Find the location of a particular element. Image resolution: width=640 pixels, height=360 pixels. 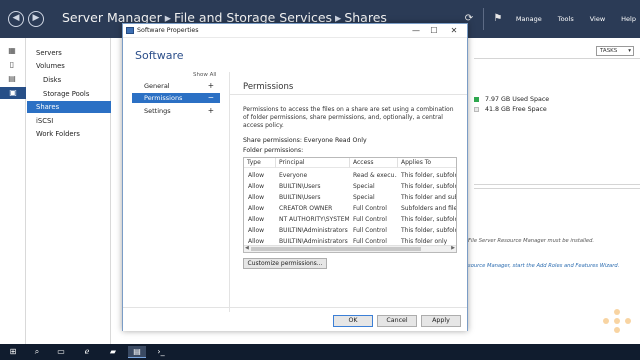

cell-applies-to: Subfolders and files is located at coordinates (428, 208).